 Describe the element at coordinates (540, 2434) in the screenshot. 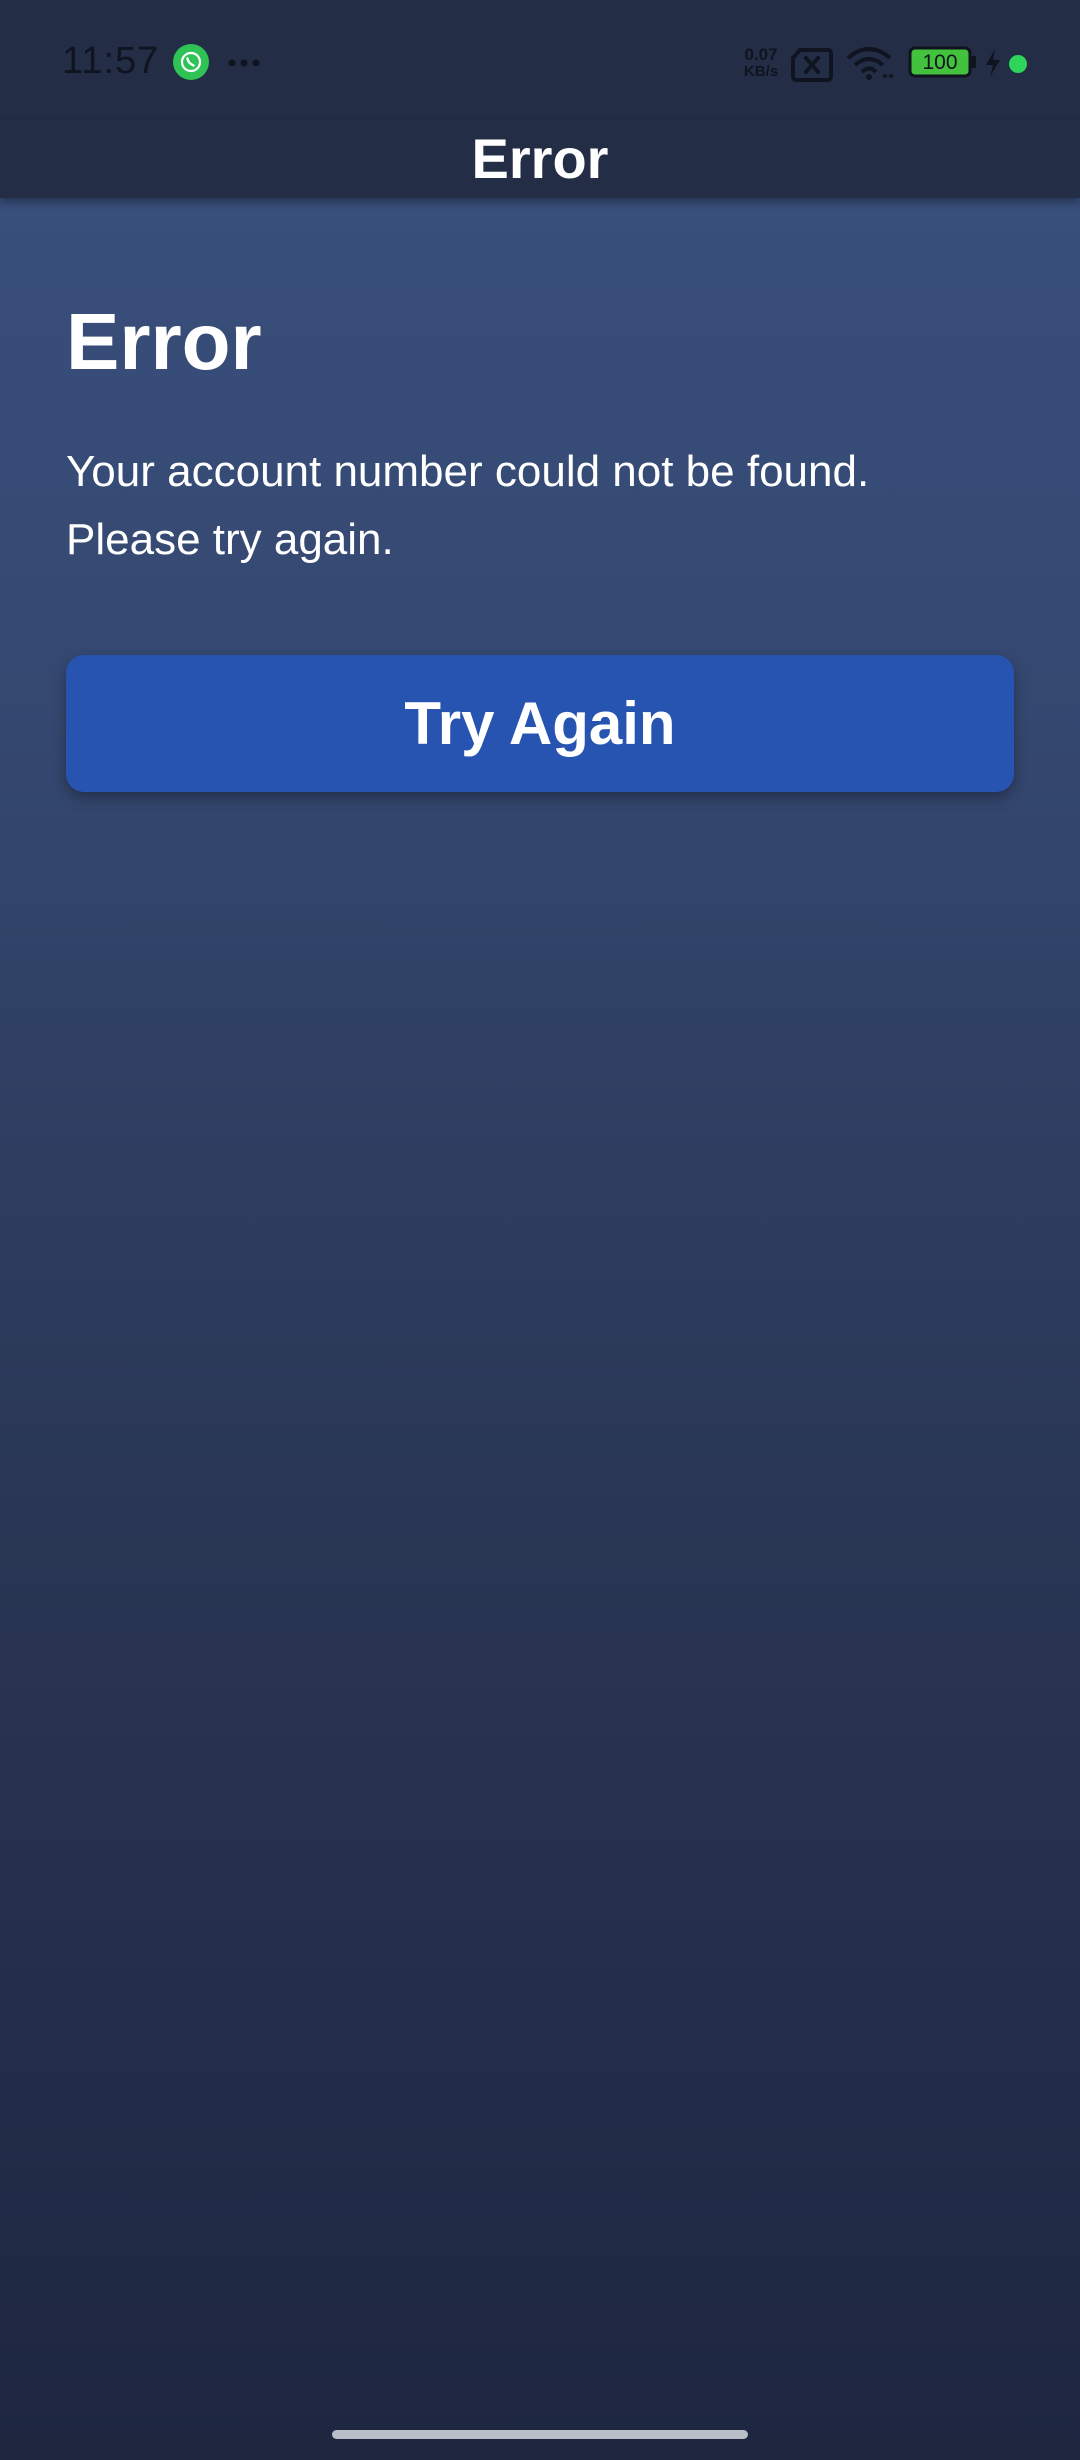

I see `home-indicator` at that location.